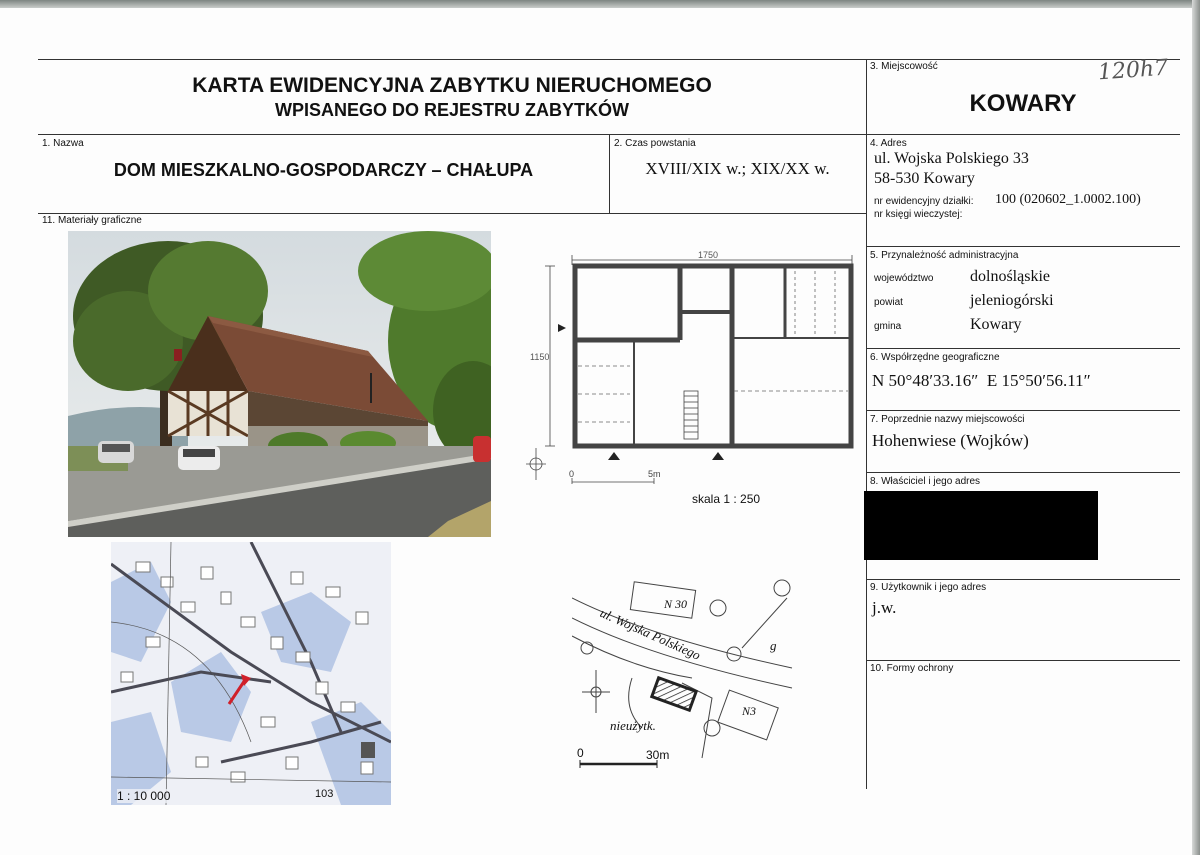 The width and height of the screenshot is (1200, 855). What do you see at coordinates (1023, 103) in the screenshot?
I see `field-value-miejscowosc: KOWARY` at bounding box center [1023, 103].